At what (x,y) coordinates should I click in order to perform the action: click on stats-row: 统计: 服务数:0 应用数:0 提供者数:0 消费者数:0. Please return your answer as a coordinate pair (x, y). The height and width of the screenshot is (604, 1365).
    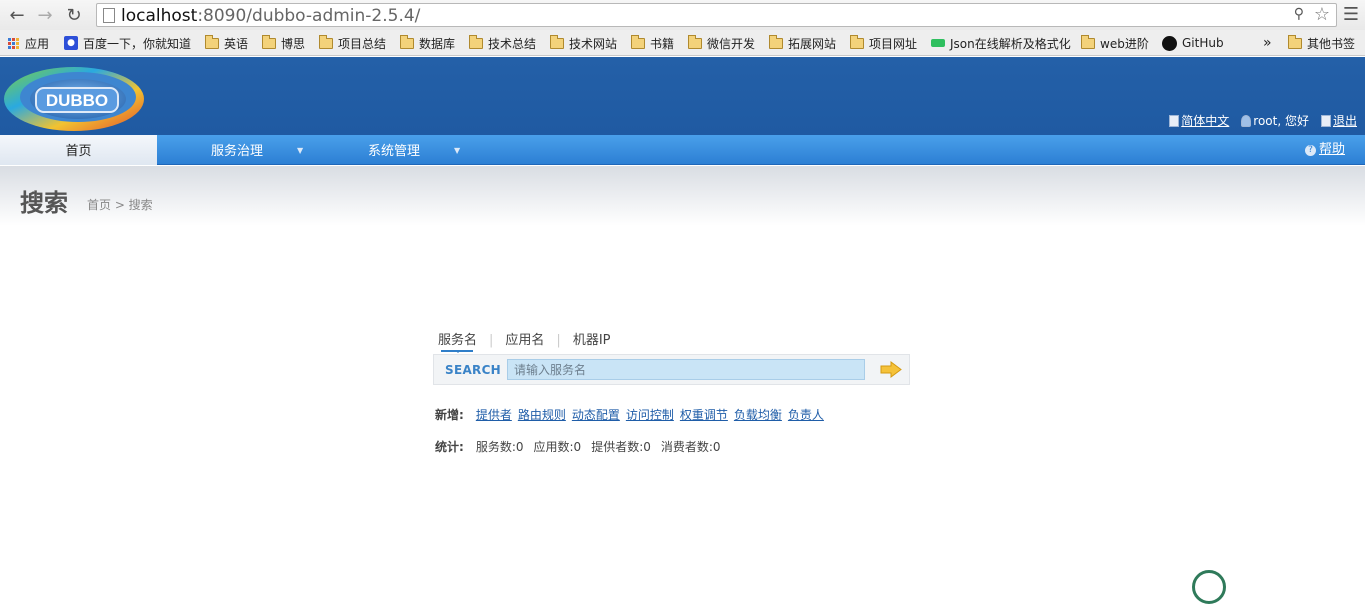
    Looking at the image, I should click on (583, 446).